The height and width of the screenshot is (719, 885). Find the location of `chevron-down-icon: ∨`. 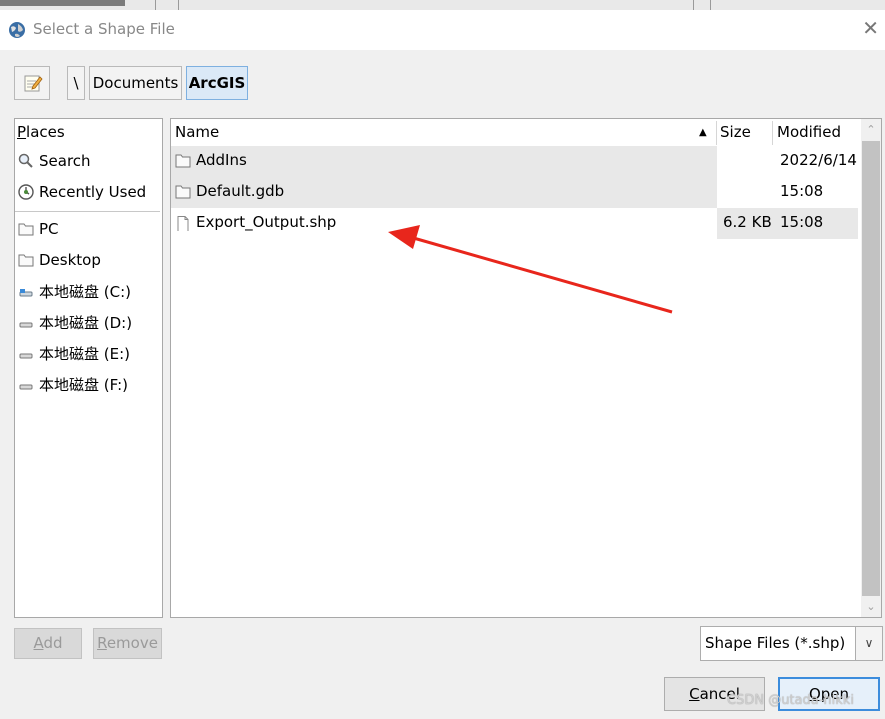

chevron-down-icon: ∨ is located at coordinates (868, 643).